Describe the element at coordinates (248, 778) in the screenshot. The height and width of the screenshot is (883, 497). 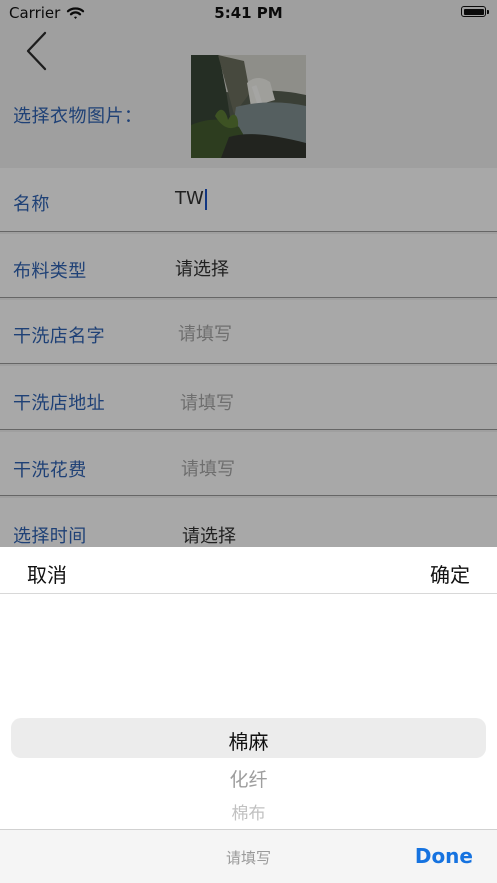
I see `picker-option: 化纤` at that location.